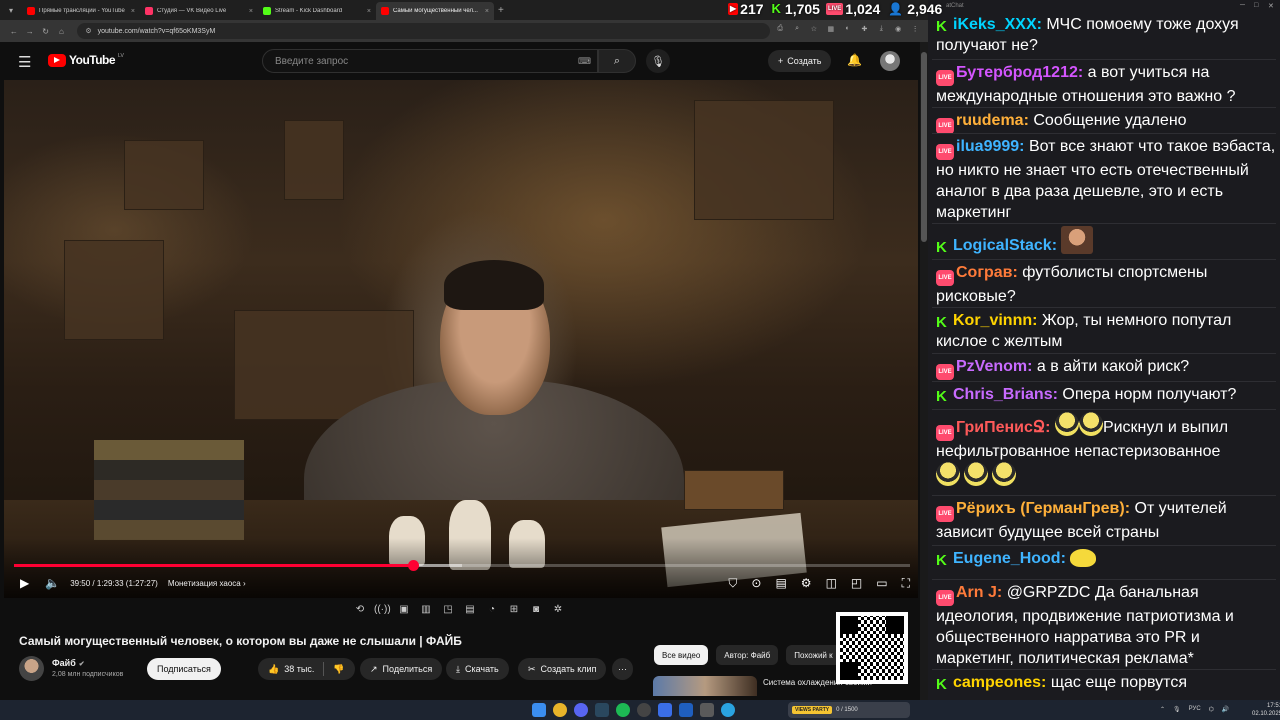 The height and width of the screenshot is (720, 1280). What do you see at coordinates (780, 583) in the screenshot?
I see `subtitles-icon: ▤` at bounding box center [780, 583].